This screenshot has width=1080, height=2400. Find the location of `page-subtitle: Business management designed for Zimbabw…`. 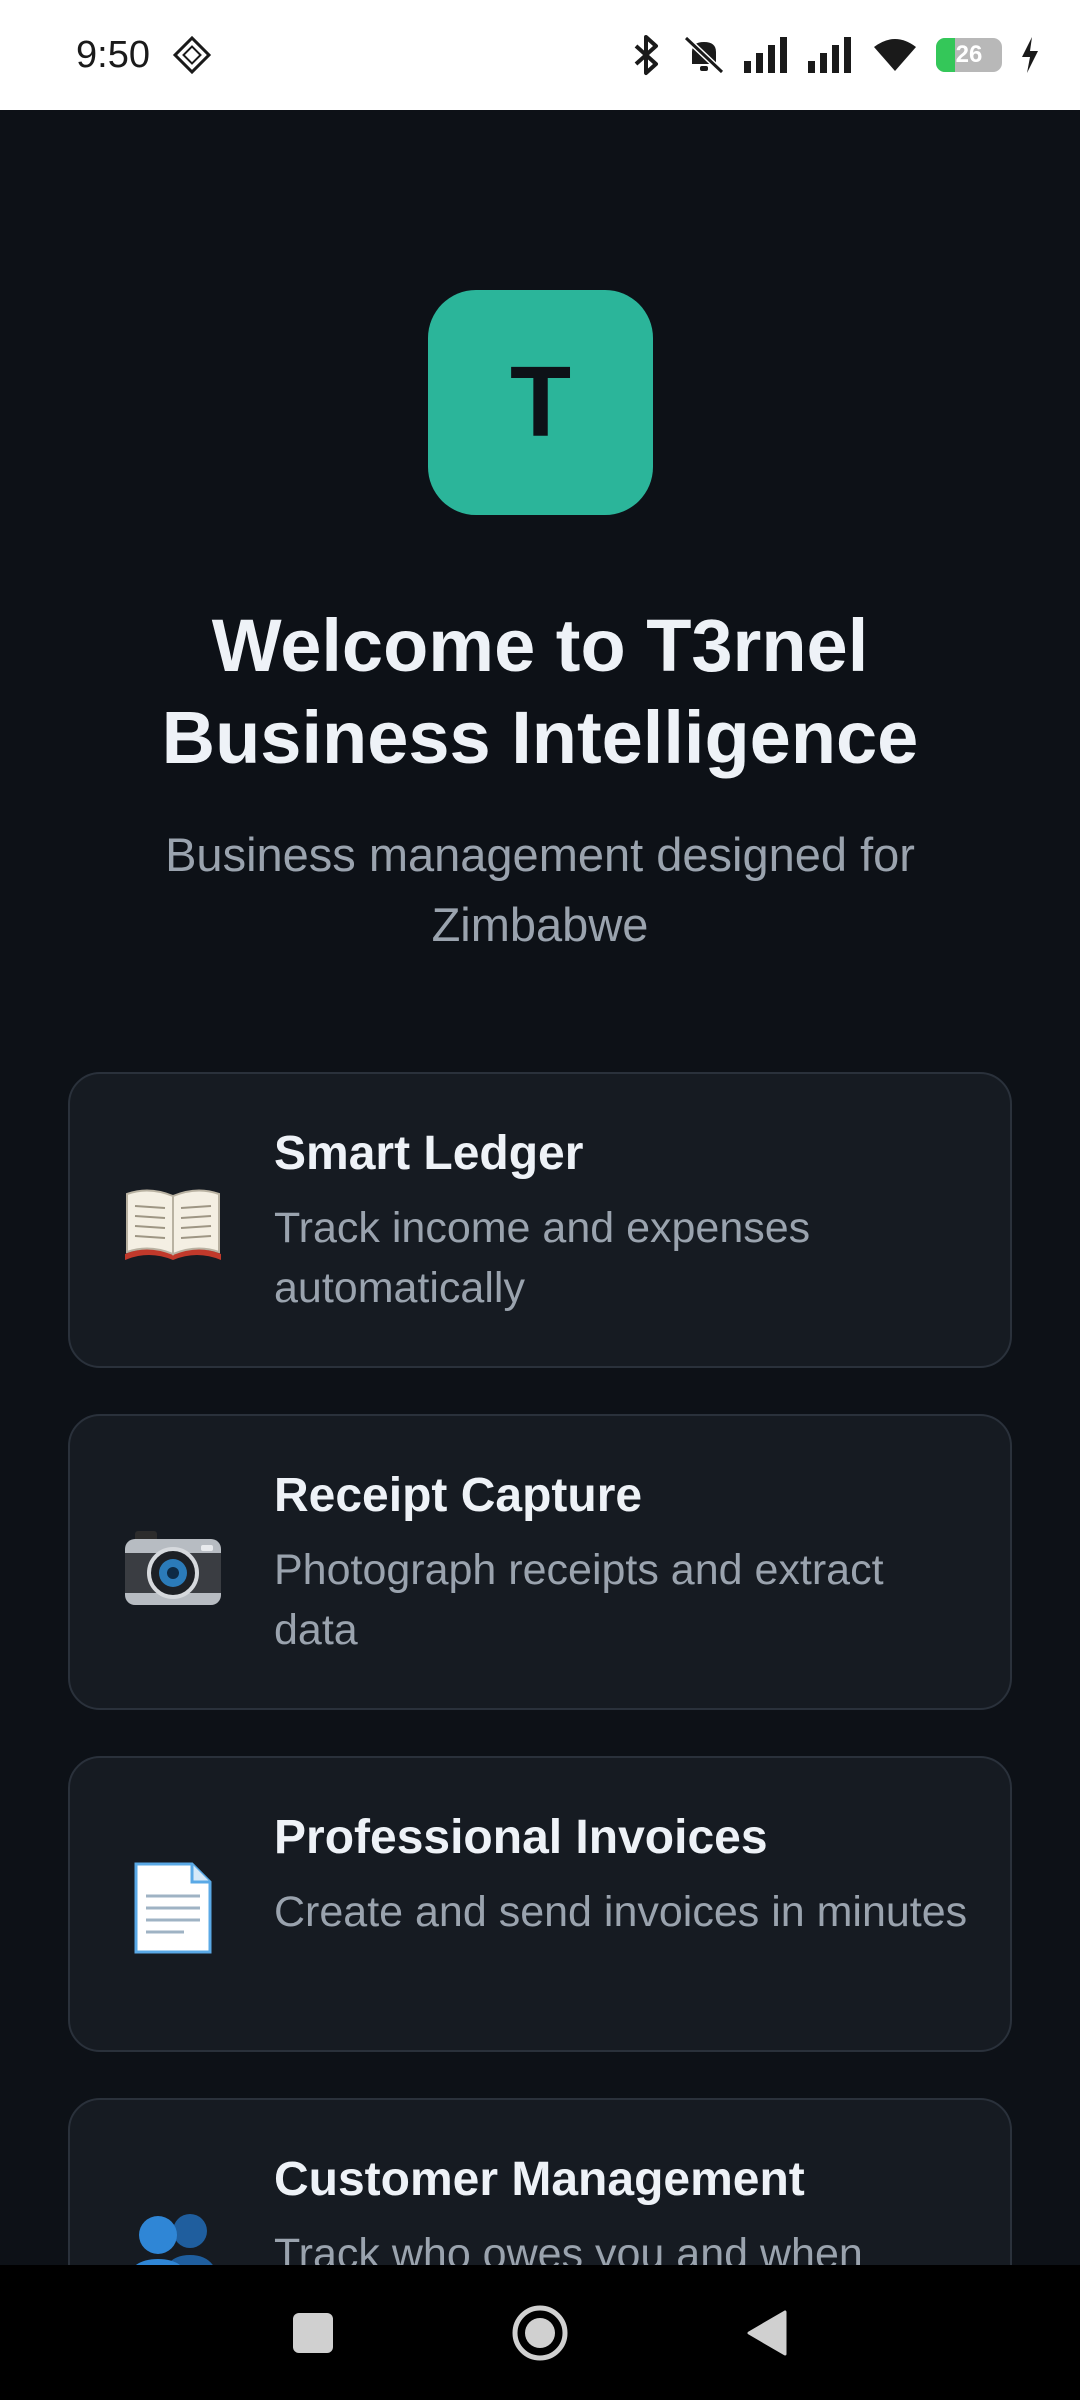

page-subtitle: Business management designed for Zimbabw… is located at coordinates (540, 889).